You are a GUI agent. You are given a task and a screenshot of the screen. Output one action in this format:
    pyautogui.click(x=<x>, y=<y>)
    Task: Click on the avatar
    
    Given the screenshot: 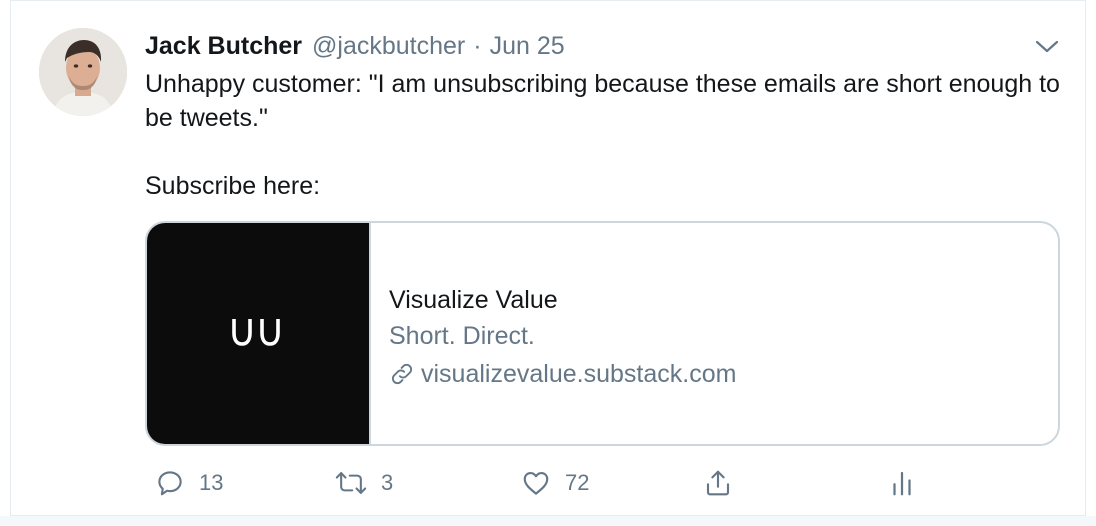 What is the action you would take?
    pyautogui.click(x=83, y=72)
    